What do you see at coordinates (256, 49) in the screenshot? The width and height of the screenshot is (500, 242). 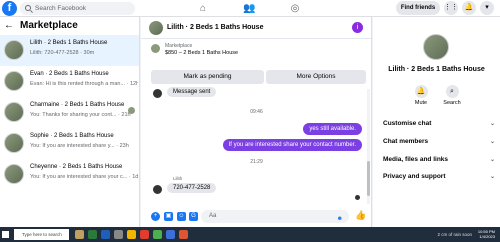 I see `listing-summary: Marketplace $850 – 2 Beds 1 Baths House` at bounding box center [256, 49].